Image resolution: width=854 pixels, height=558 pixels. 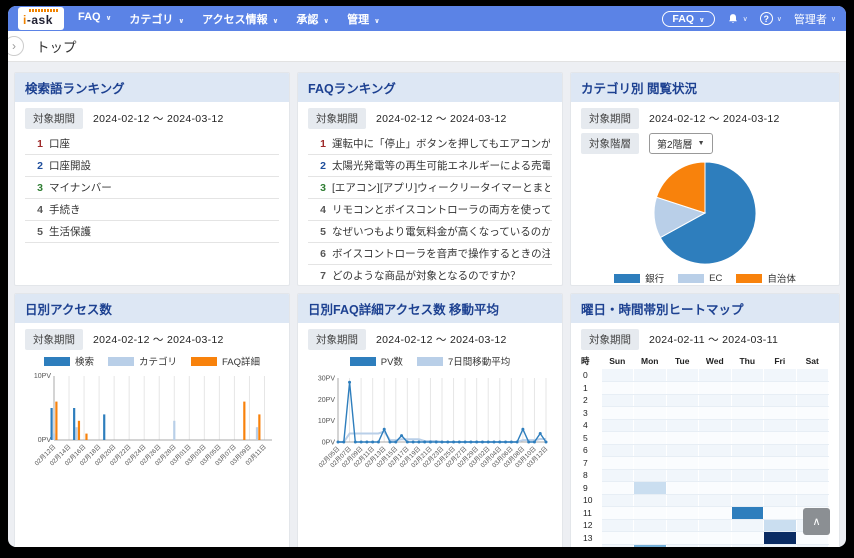 I want to click on rank-item: 5 生活保護, so click(x=152, y=232).